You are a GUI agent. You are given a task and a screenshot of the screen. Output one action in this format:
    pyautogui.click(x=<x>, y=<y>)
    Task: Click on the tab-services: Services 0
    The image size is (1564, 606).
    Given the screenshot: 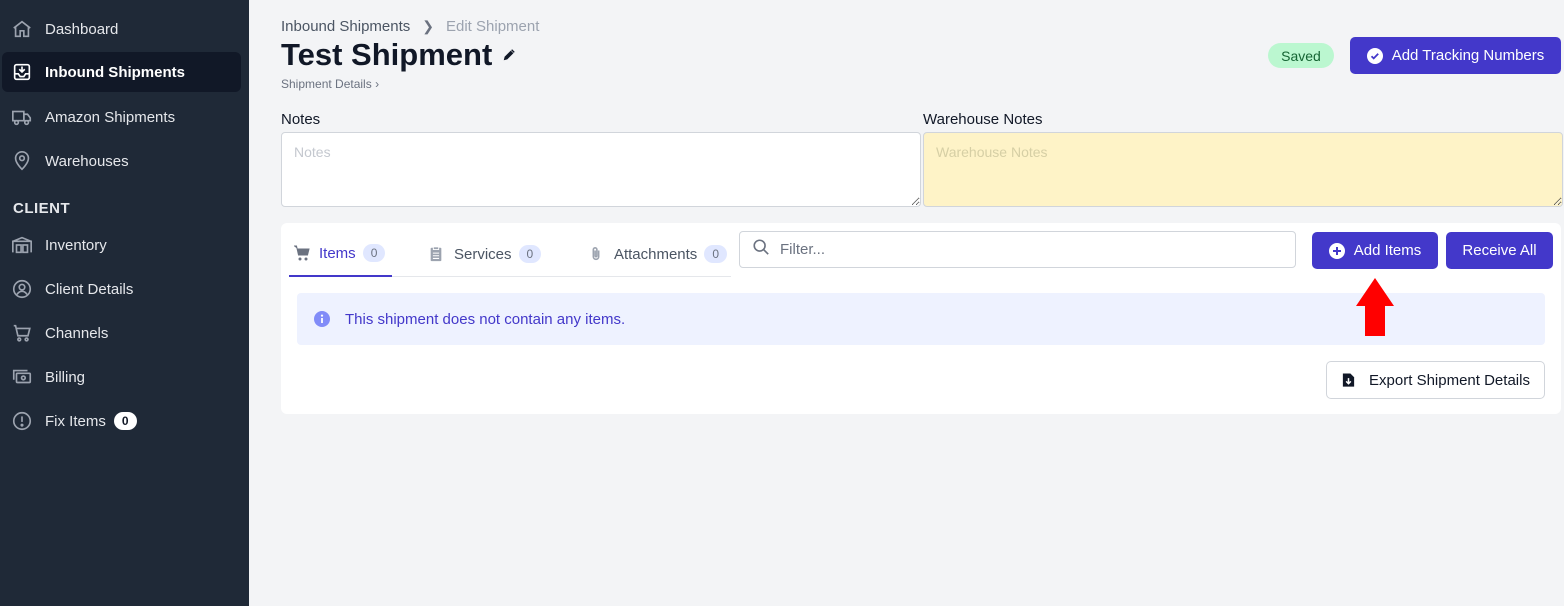 What is the action you would take?
    pyautogui.click(x=470, y=254)
    